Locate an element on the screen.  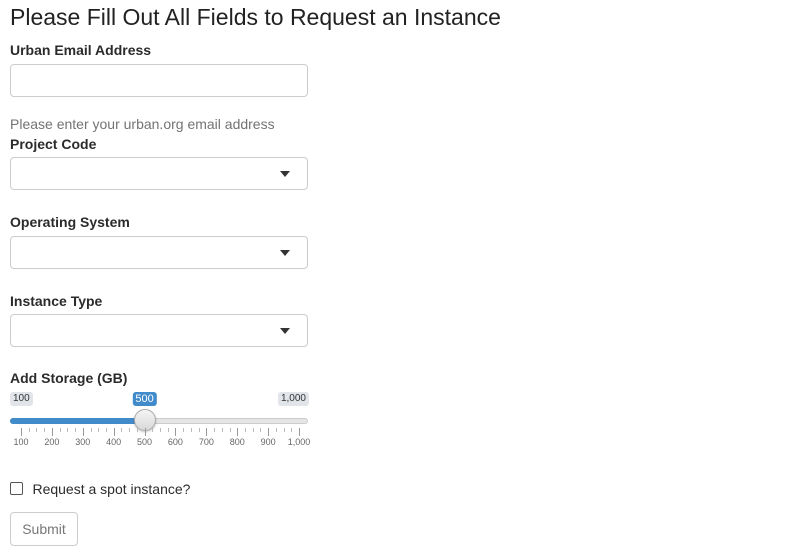
email-label: Urban Email Address is located at coordinates (81, 50).